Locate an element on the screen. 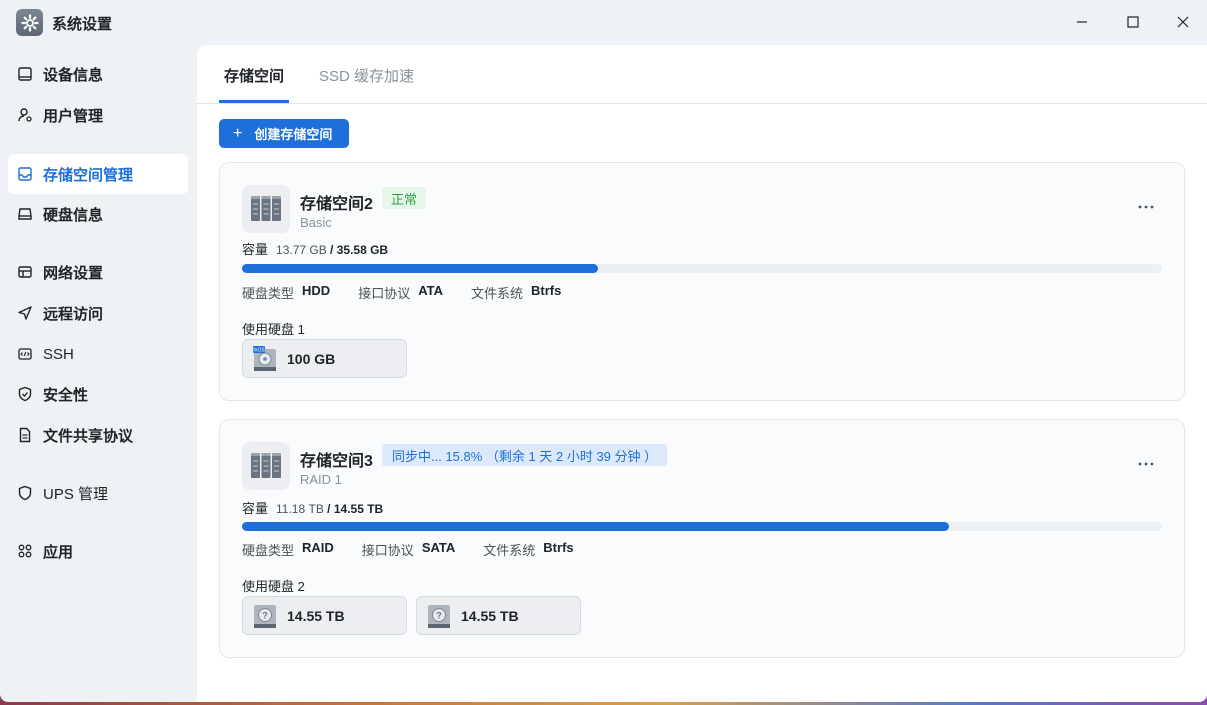 This screenshot has height=705, width=1207. capacity-row: 容量 13.77 GB / 35.58 GB is located at coordinates (315, 249).